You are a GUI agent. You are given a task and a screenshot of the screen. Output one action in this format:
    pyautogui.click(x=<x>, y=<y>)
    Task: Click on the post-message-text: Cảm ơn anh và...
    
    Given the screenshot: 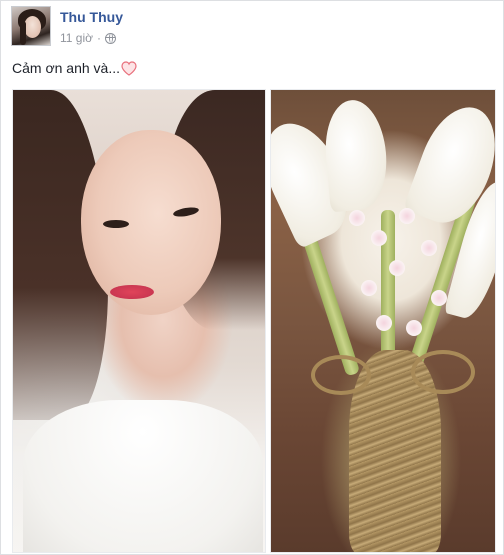 What is the action you would take?
    pyautogui.click(x=66, y=68)
    